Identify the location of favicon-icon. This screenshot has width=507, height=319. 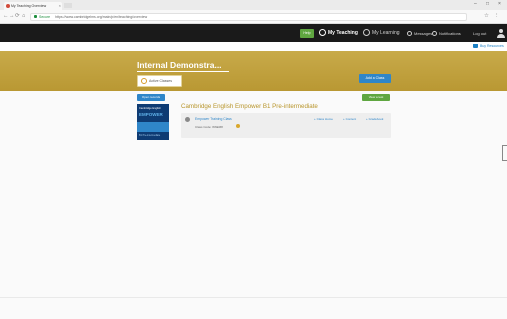
(8, 6).